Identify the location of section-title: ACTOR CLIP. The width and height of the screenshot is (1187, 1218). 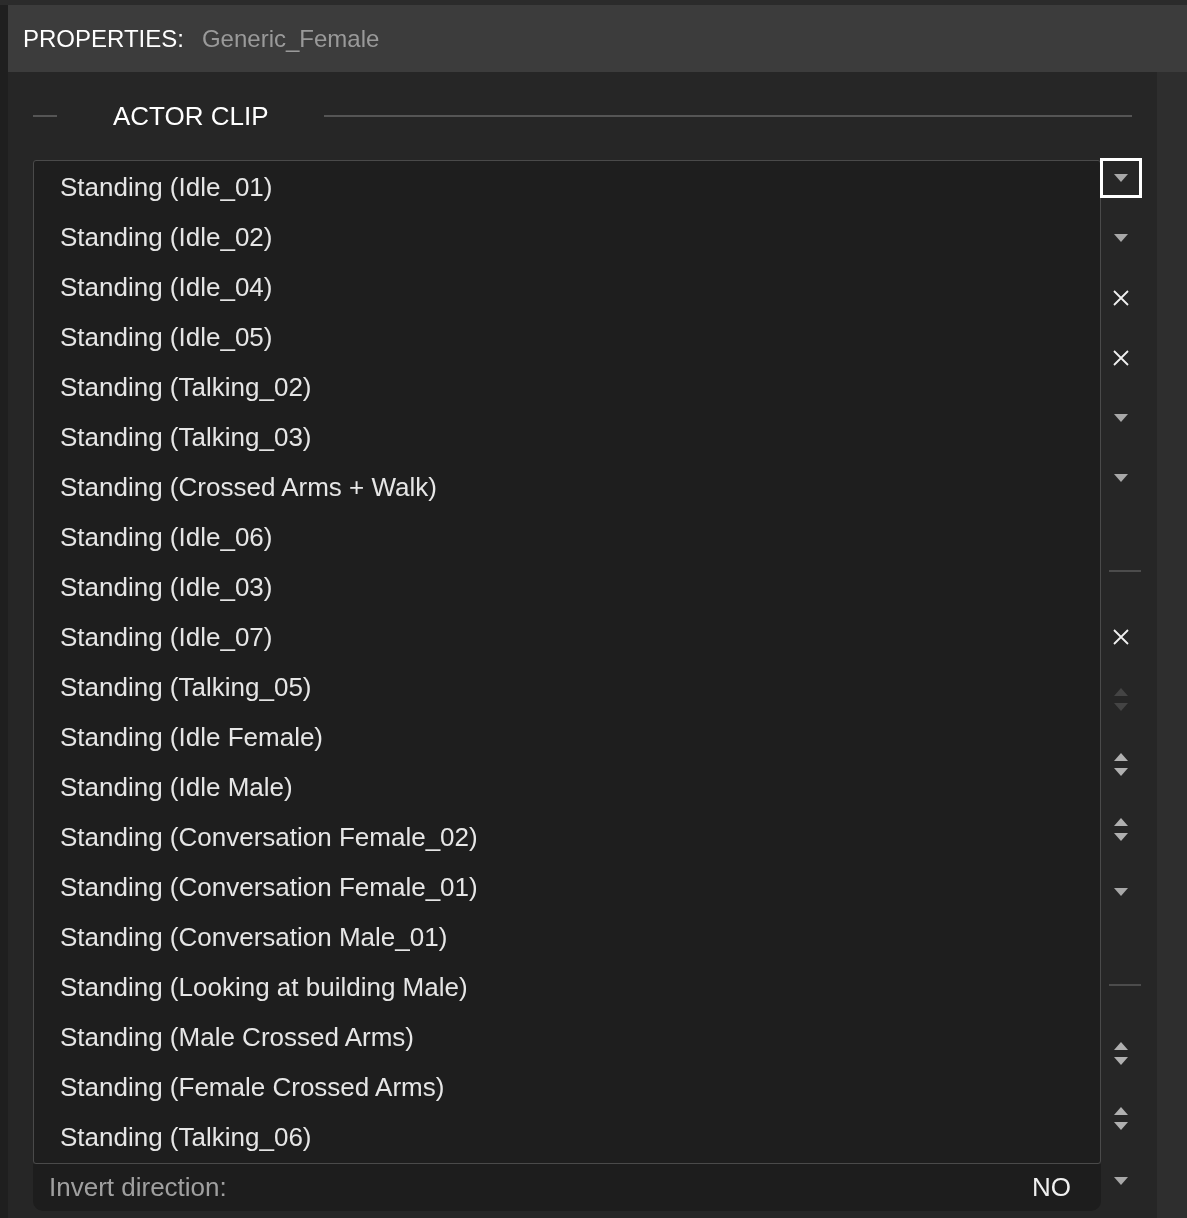
(191, 116).